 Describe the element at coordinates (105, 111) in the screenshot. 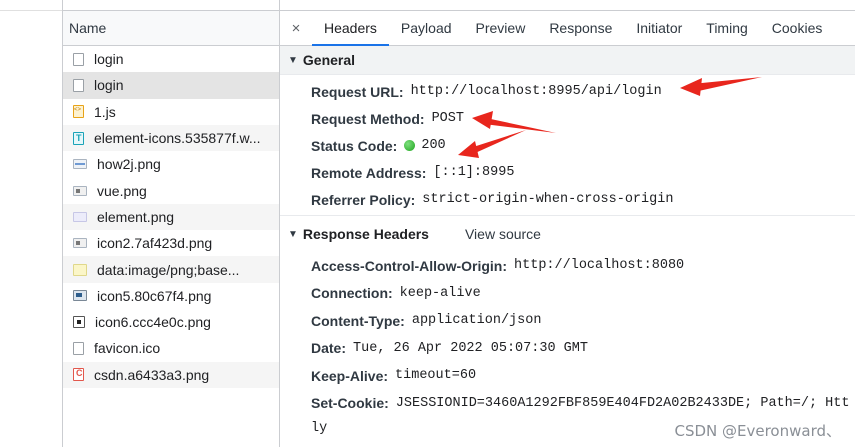

I see `request-name: 1.js` at that location.